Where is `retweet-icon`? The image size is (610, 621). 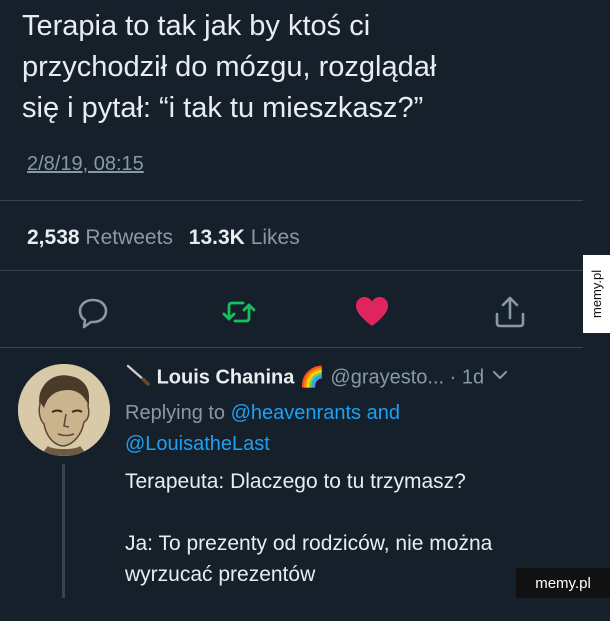 retweet-icon is located at coordinates (239, 312).